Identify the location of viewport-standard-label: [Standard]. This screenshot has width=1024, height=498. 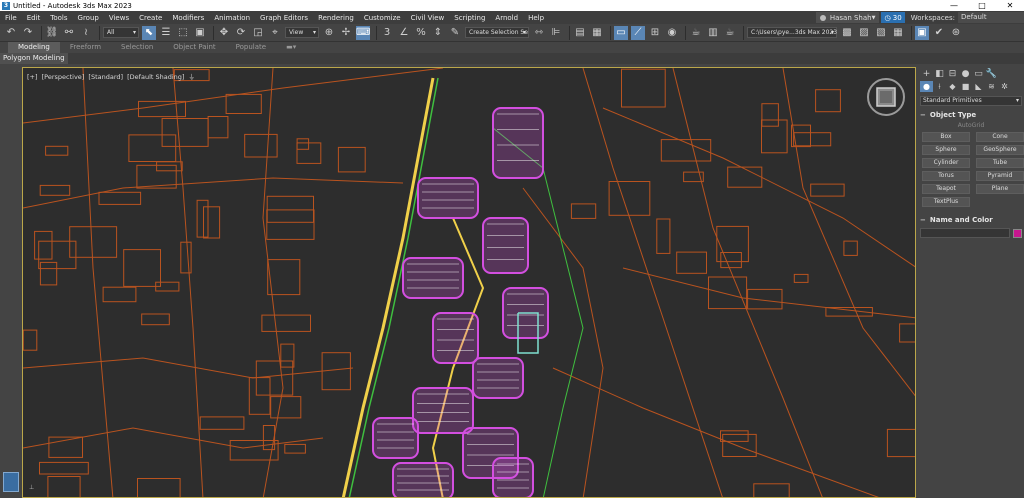
(105, 77).